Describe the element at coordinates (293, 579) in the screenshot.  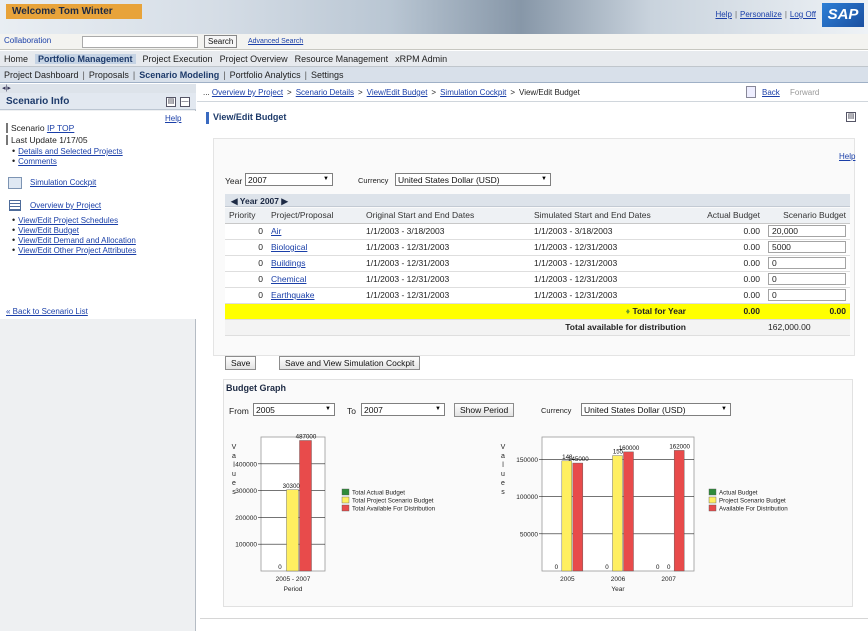
I see `x-tick-label: 2005 - 2007` at that location.